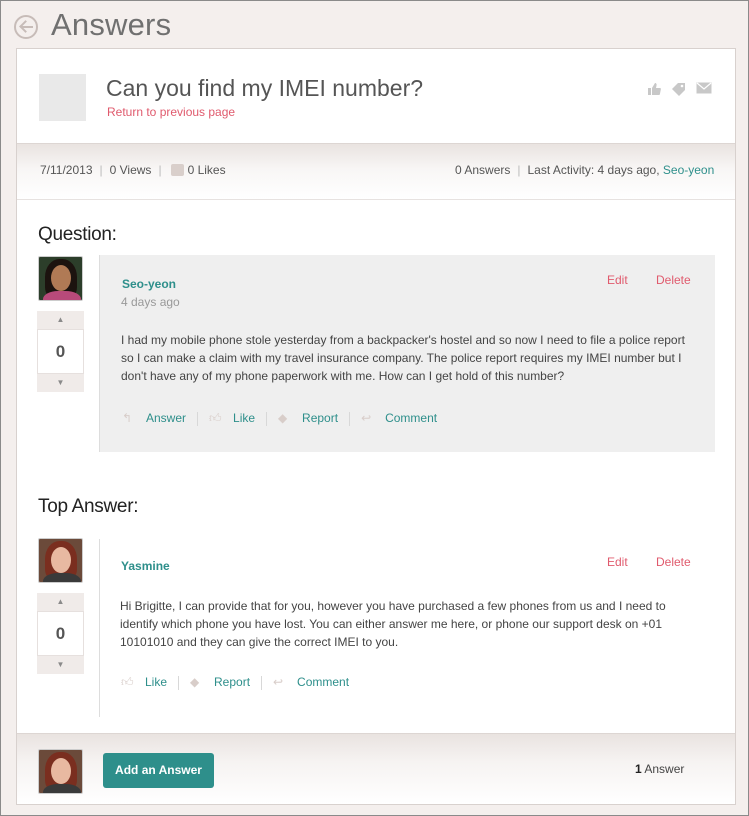 The width and height of the screenshot is (749, 816). I want to click on question-thumbnail, so click(62, 97).